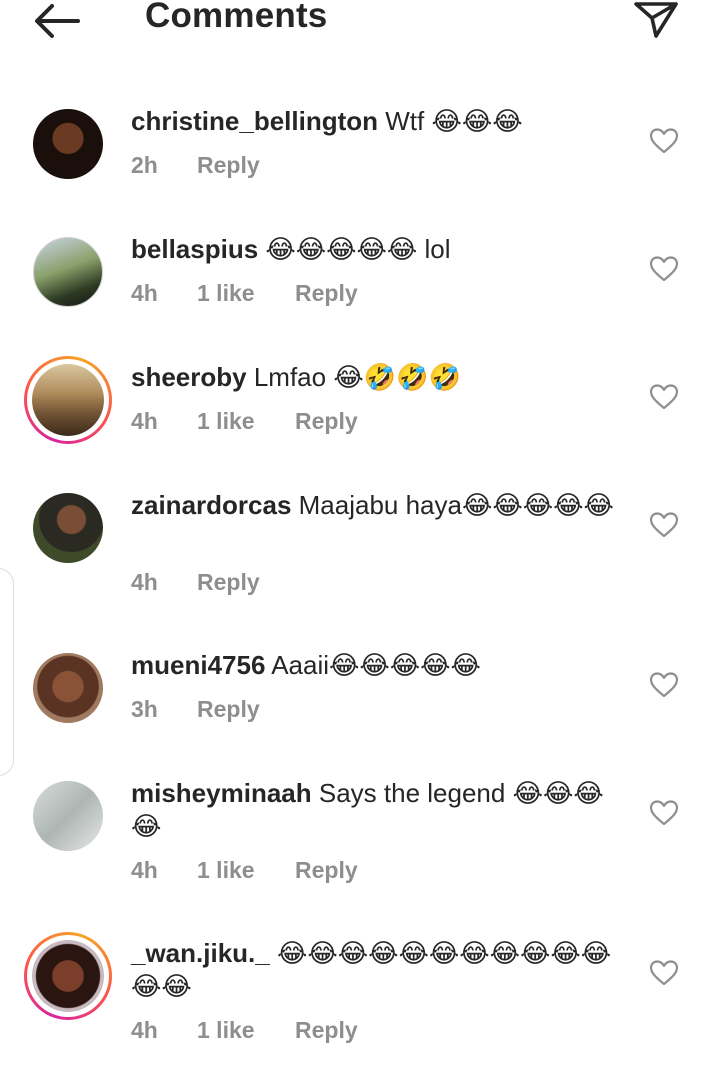 Image resolution: width=720 pixels, height=1066 pixels. Describe the element at coordinates (454, 121) in the screenshot. I see `comment-text: Wtf 😂😂😂` at that location.